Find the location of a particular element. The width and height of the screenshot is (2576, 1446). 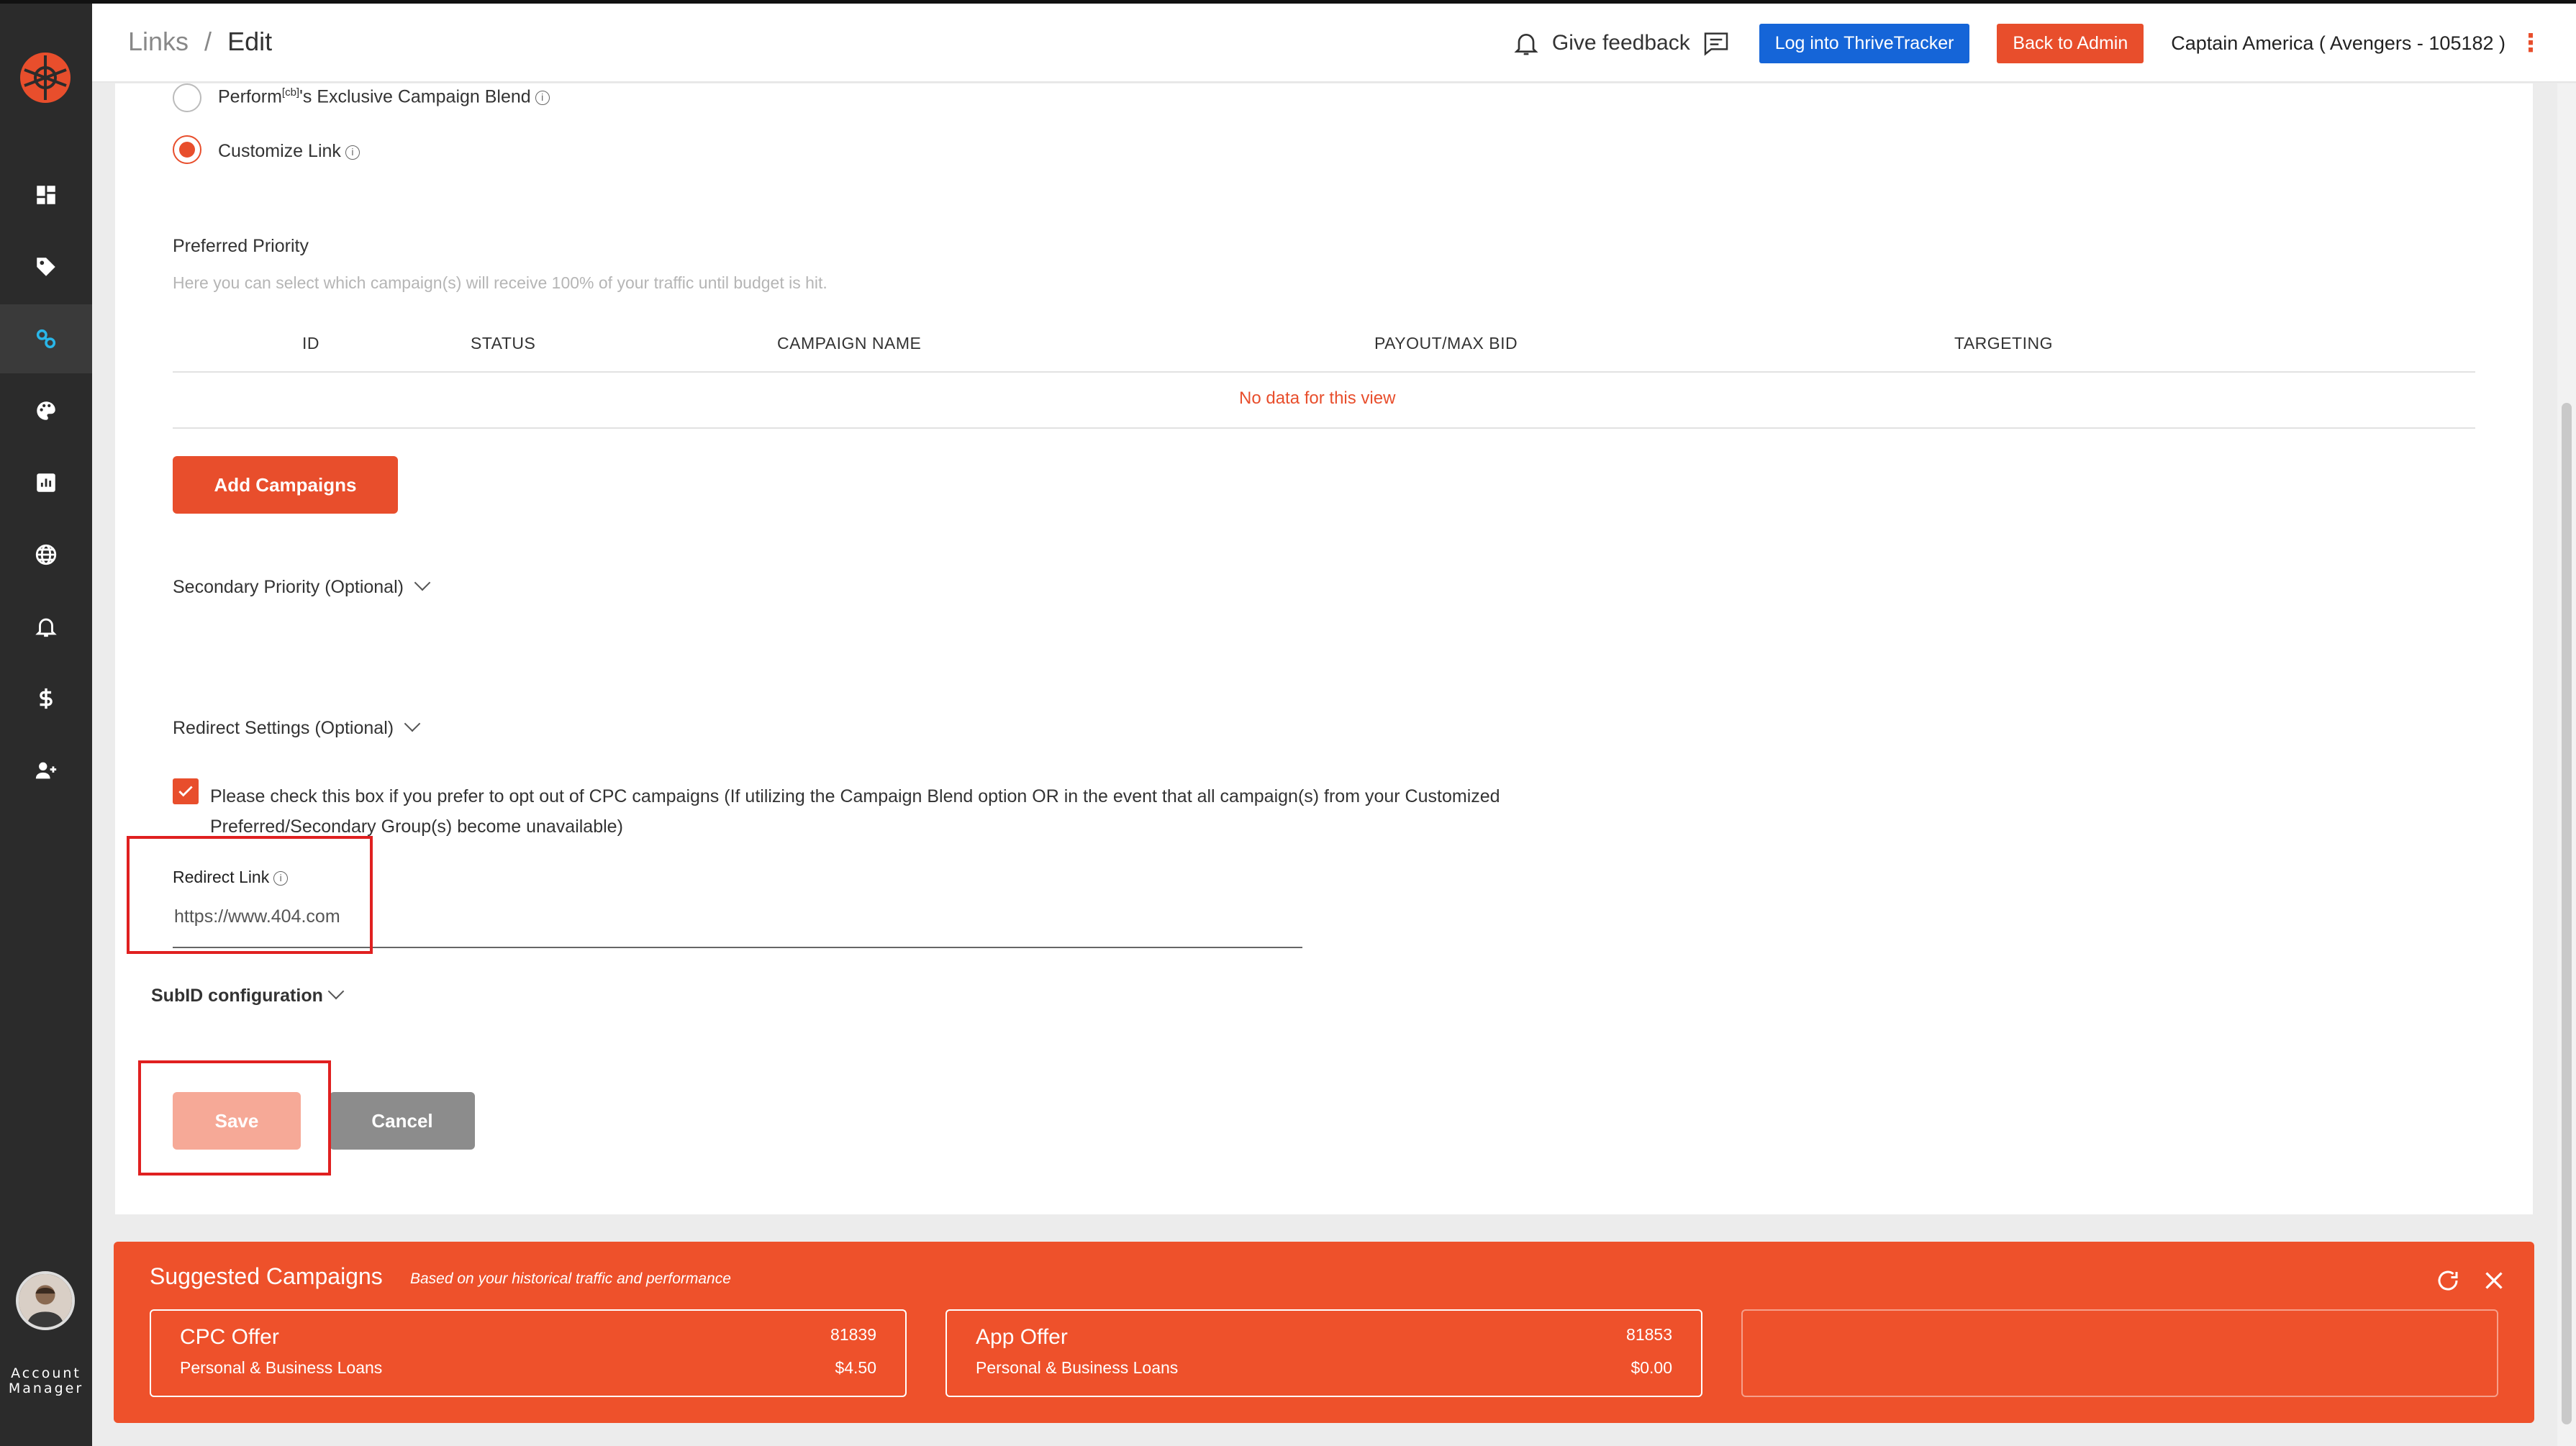

sidebar: Account Manager is located at coordinates (46, 725).